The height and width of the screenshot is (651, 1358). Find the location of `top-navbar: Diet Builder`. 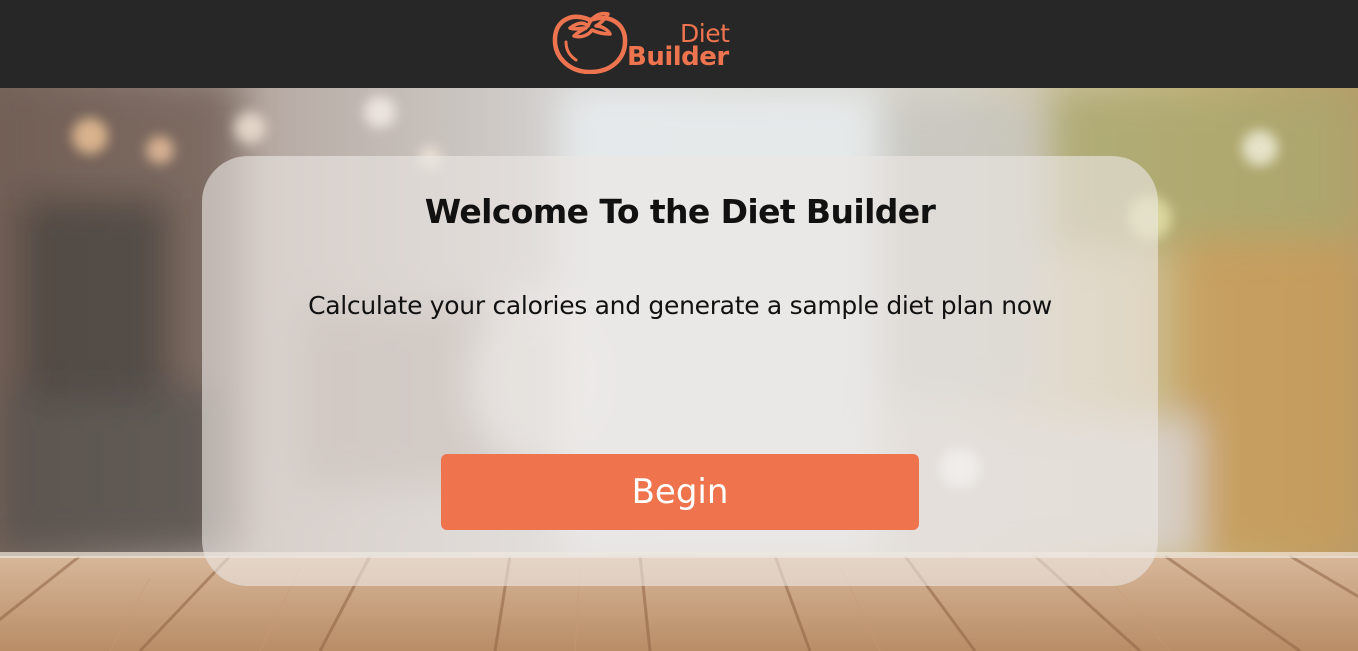

top-navbar: Diet Builder is located at coordinates (679, 44).